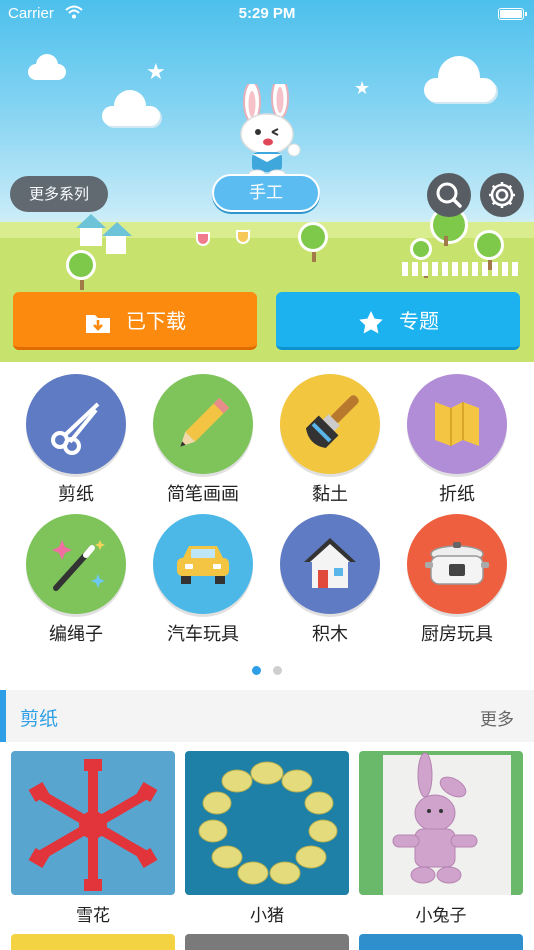  I want to click on bunny-papercut-image, so click(447, 823).